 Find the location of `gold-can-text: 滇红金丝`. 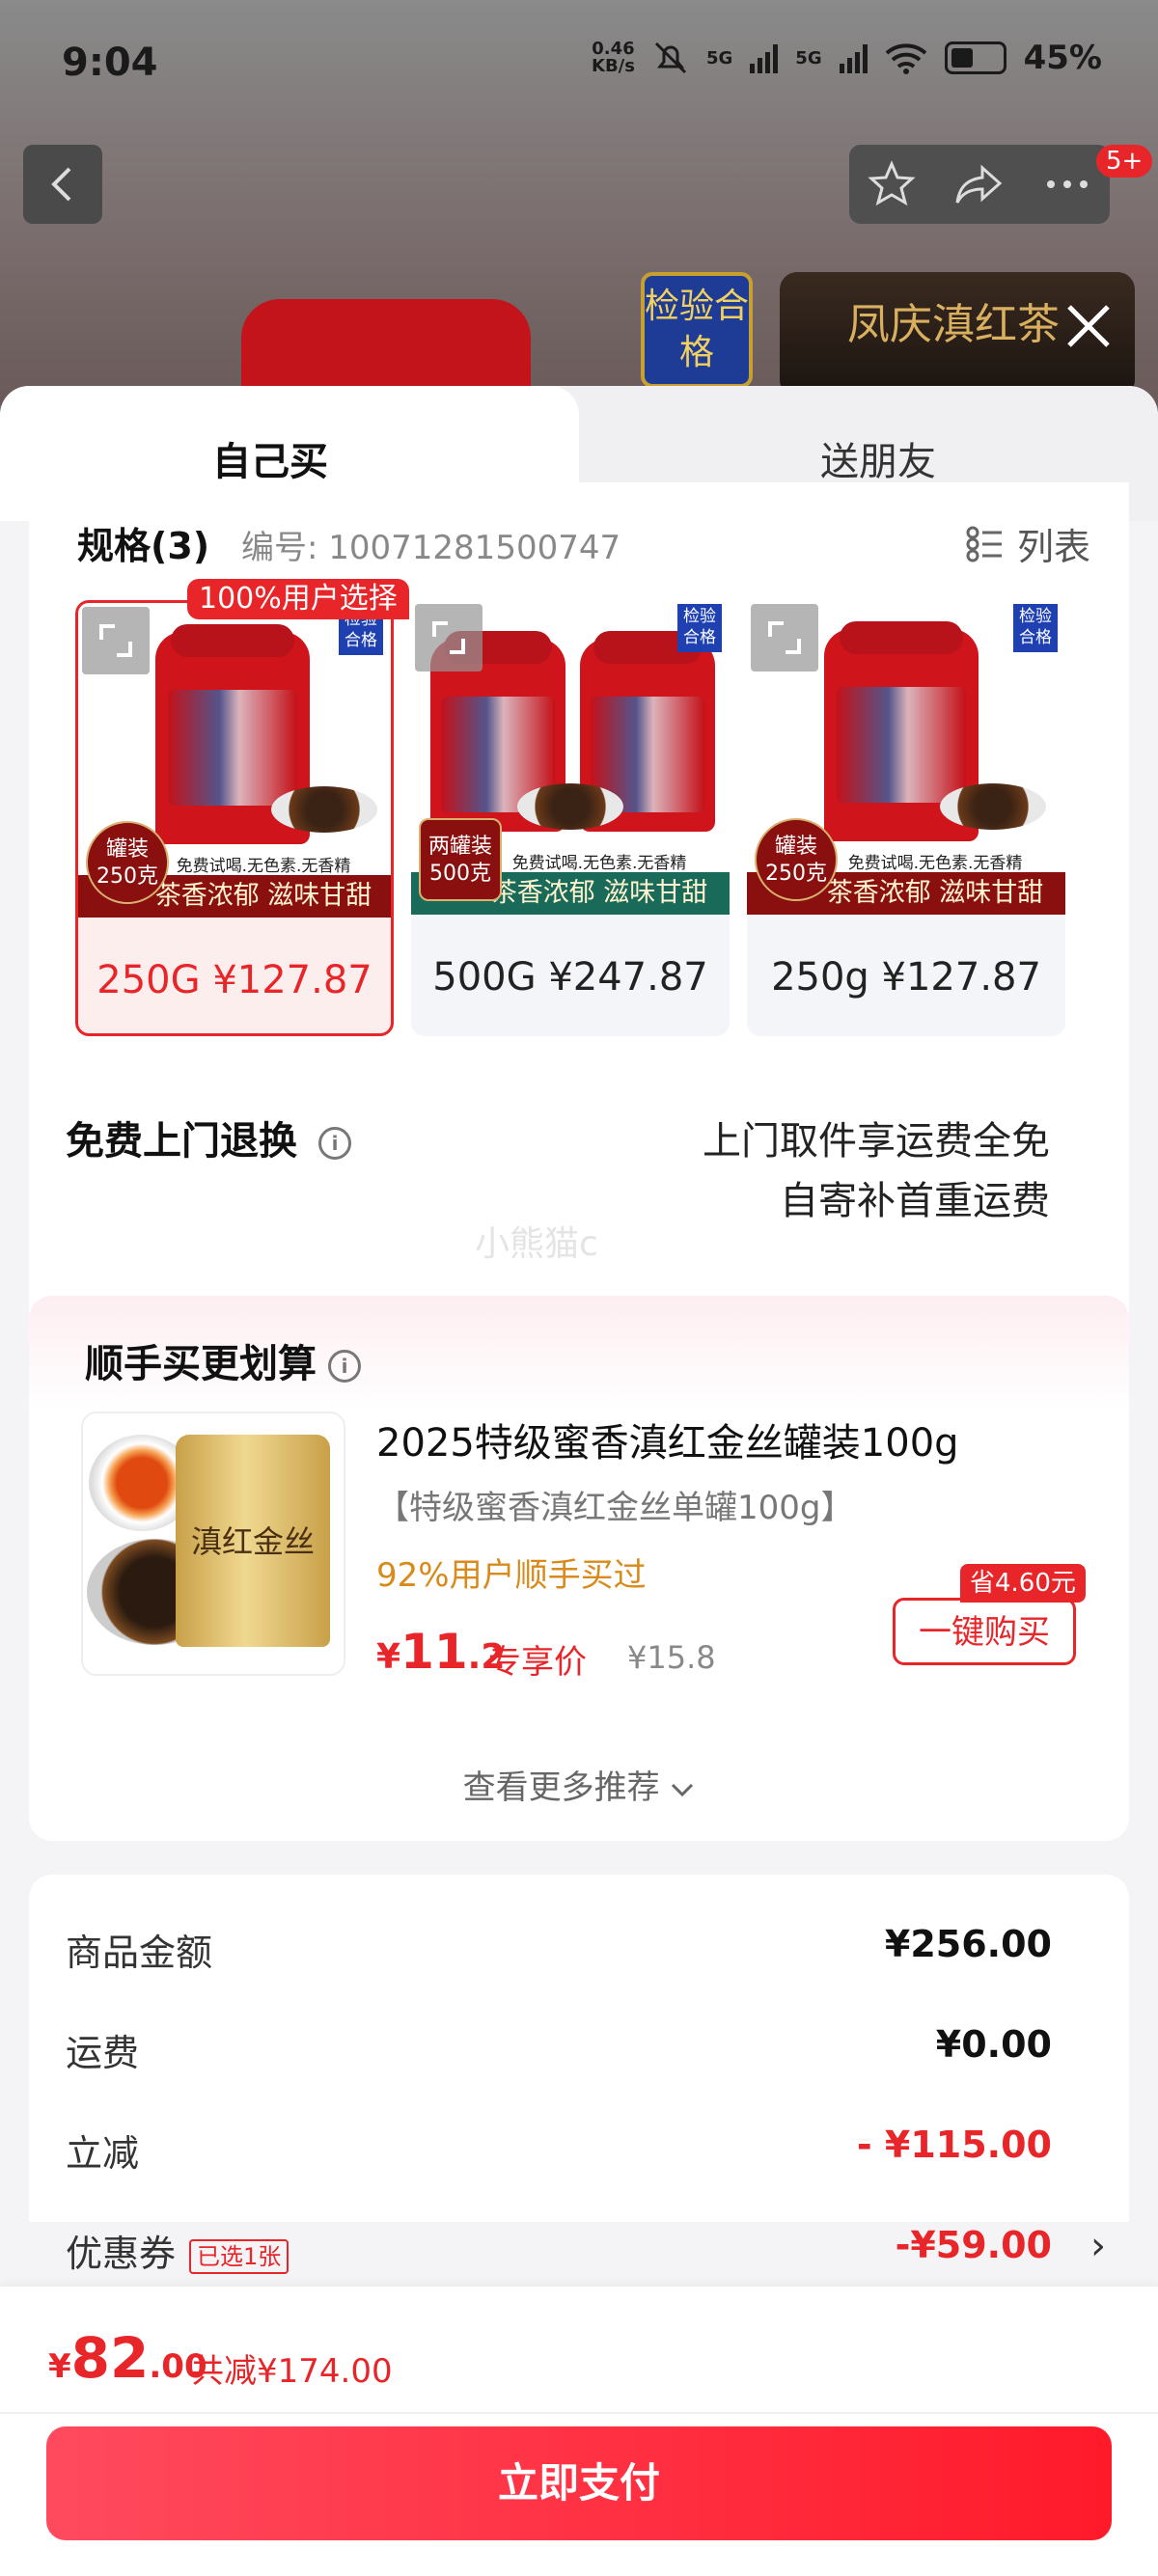

gold-can-text: 滇红金丝 is located at coordinates (252, 1542).